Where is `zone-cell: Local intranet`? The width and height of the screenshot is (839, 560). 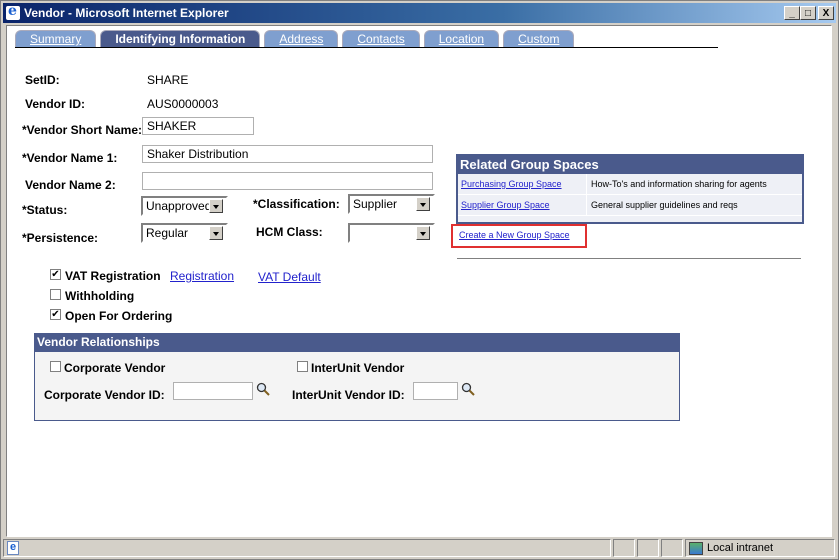 zone-cell: Local intranet is located at coordinates (760, 548).